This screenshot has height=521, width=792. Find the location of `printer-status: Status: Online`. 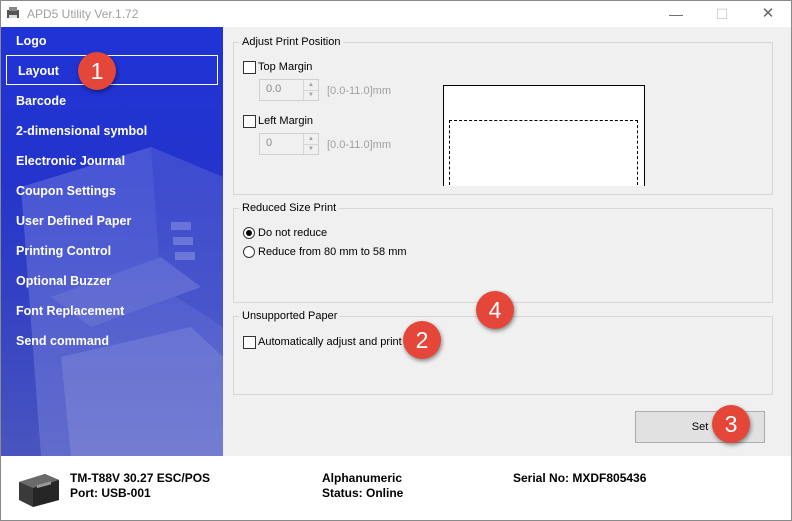

printer-status: Status: Online is located at coordinates (363, 493).